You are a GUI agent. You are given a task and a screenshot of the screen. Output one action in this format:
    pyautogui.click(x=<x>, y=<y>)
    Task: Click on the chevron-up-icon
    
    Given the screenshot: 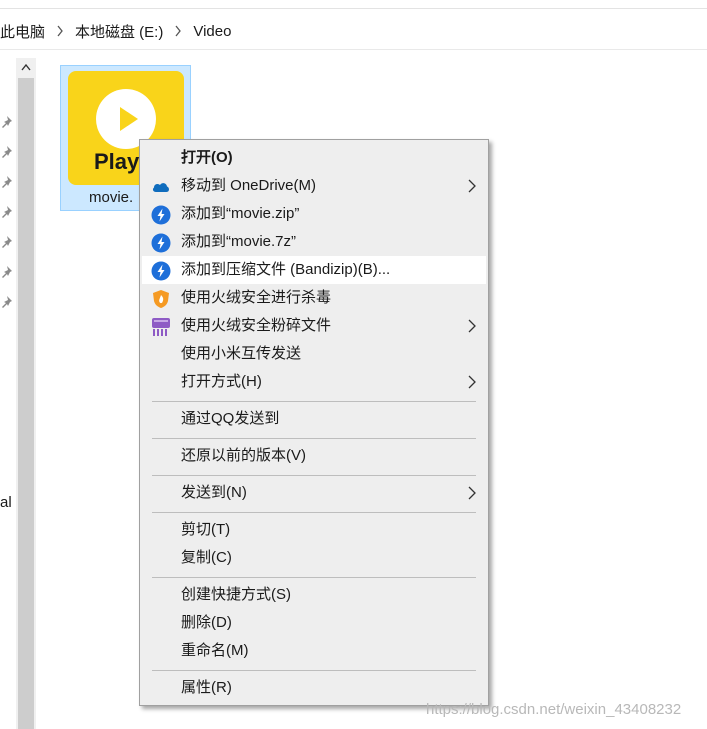 What is the action you would take?
    pyautogui.click(x=26, y=67)
    